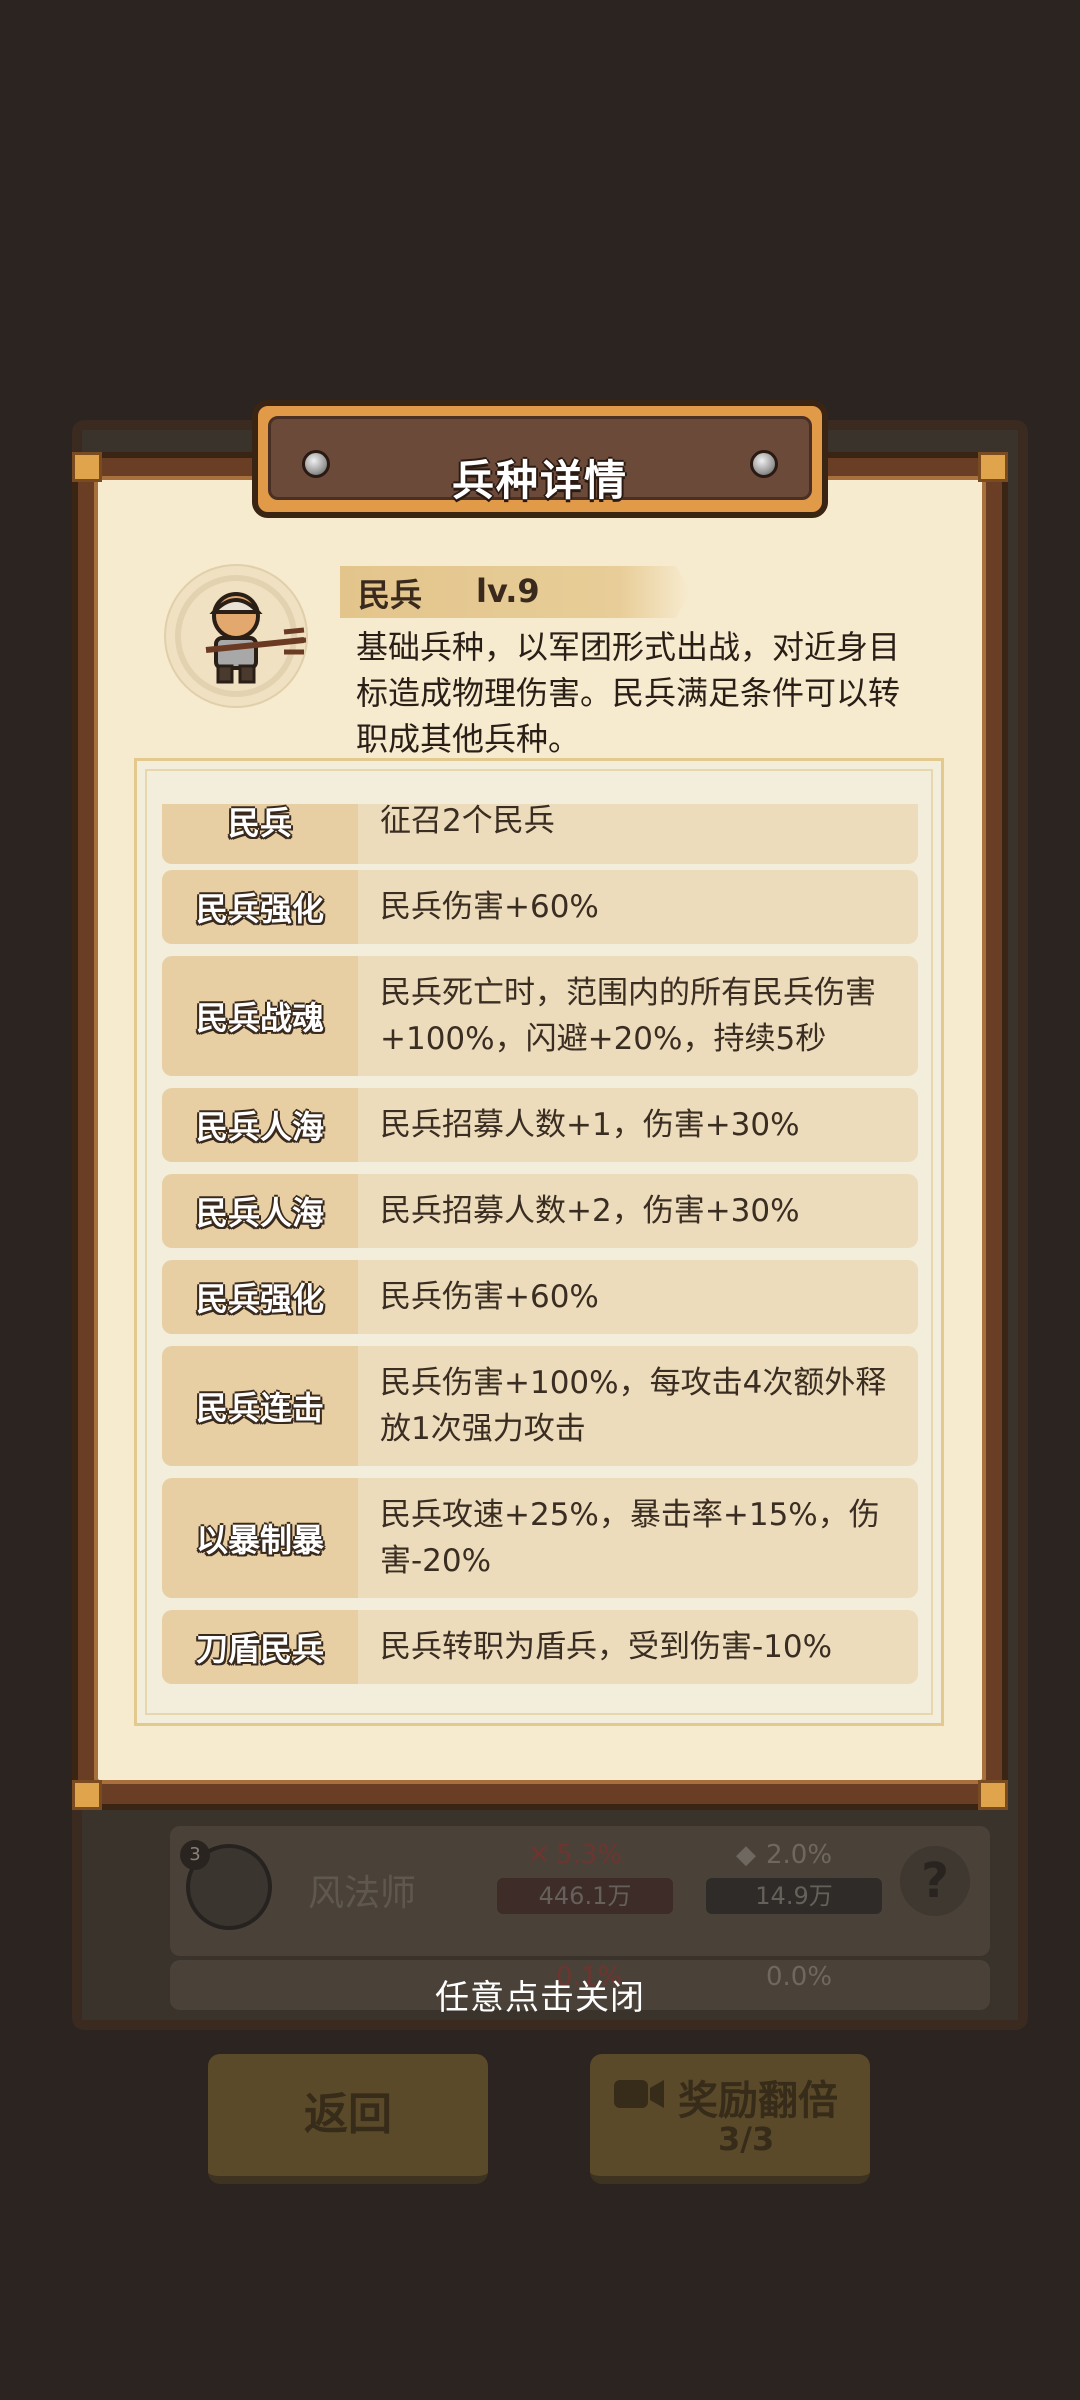 This screenshot has height=2400, width=1080. What do you see at coordinates (508, 591) in the screenshot?
I see `unit-level: lv.9` at bounding box center [508, 591].